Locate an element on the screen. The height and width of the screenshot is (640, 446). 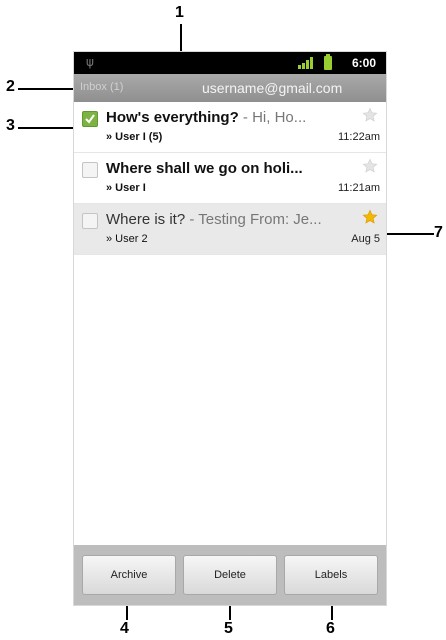
callout-1: 1 is located at coordinates (179, 12).